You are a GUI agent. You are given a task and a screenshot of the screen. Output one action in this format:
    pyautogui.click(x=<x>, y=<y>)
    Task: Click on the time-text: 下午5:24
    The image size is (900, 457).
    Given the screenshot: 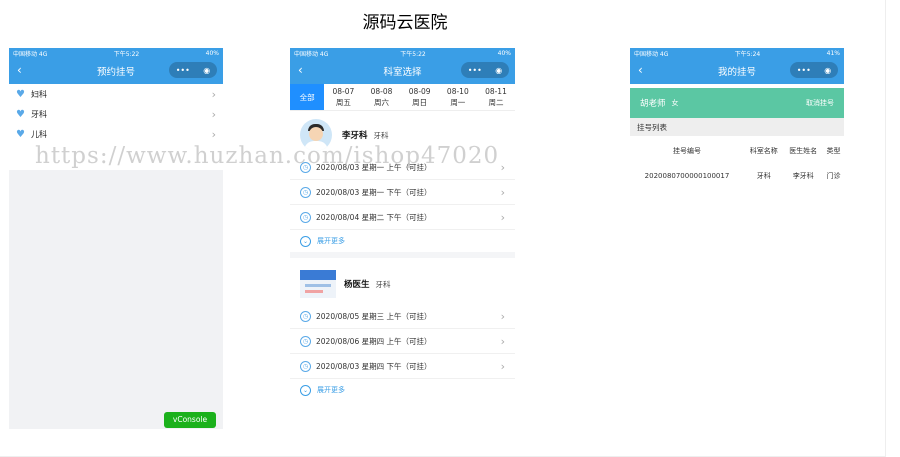 What is the action you would take?
    pyautogui.click(x=747, y=54)
    